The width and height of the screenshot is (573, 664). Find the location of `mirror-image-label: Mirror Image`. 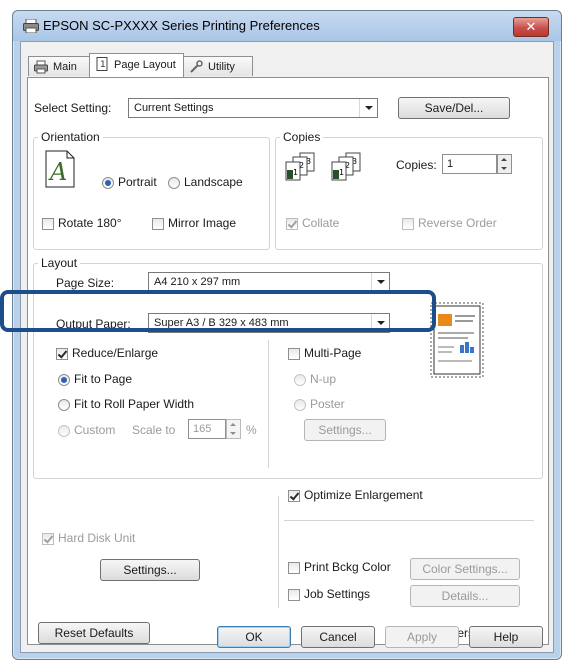

mirror-image-label: Mirror Image is located at coordinates (202, 223).